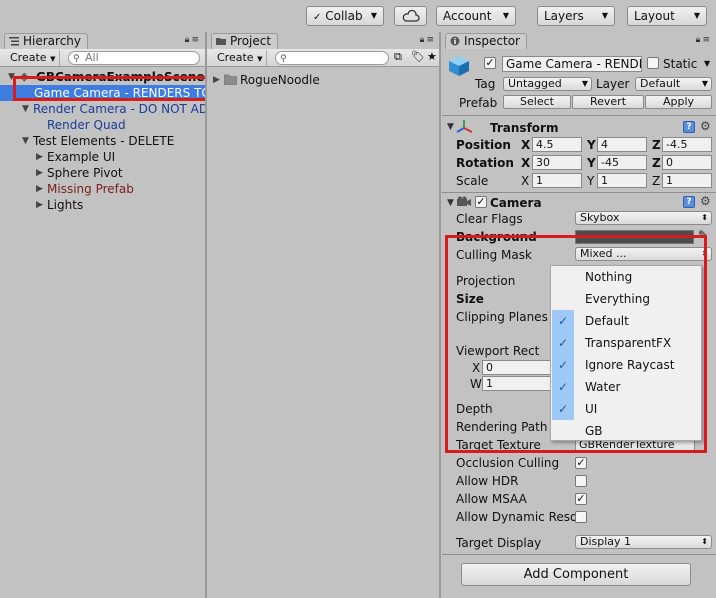  What do you see at coordinates (102, 125) in the screenshot?
I see `hierarchy-item-render-quad: Render Quad` at bounding box center [102, 125].